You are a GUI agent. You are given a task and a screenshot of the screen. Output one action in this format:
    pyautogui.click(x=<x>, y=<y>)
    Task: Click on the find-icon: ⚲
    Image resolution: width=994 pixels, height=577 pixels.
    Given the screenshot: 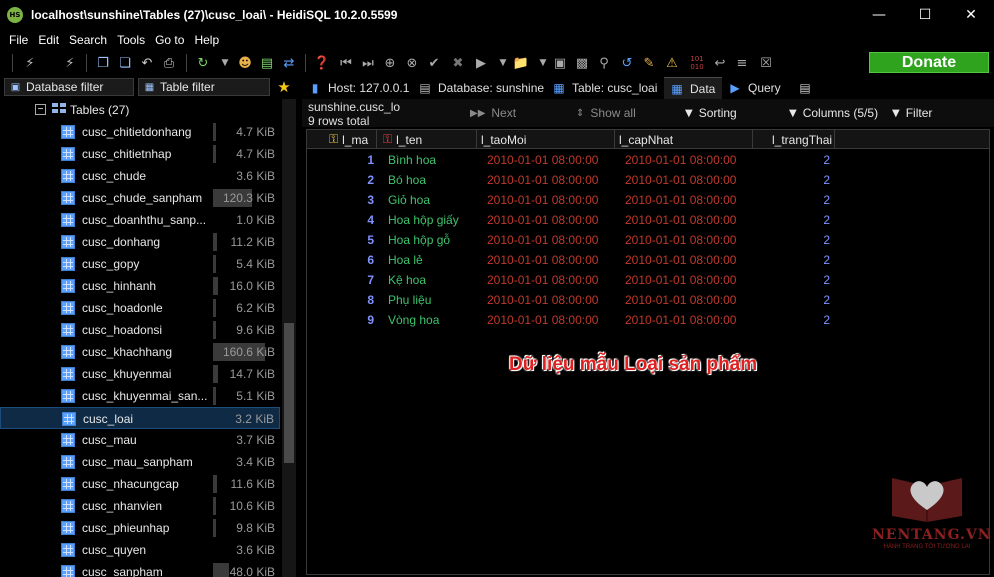 What is the action you would take?
    pyautogui.click(x=604, y=63)
    